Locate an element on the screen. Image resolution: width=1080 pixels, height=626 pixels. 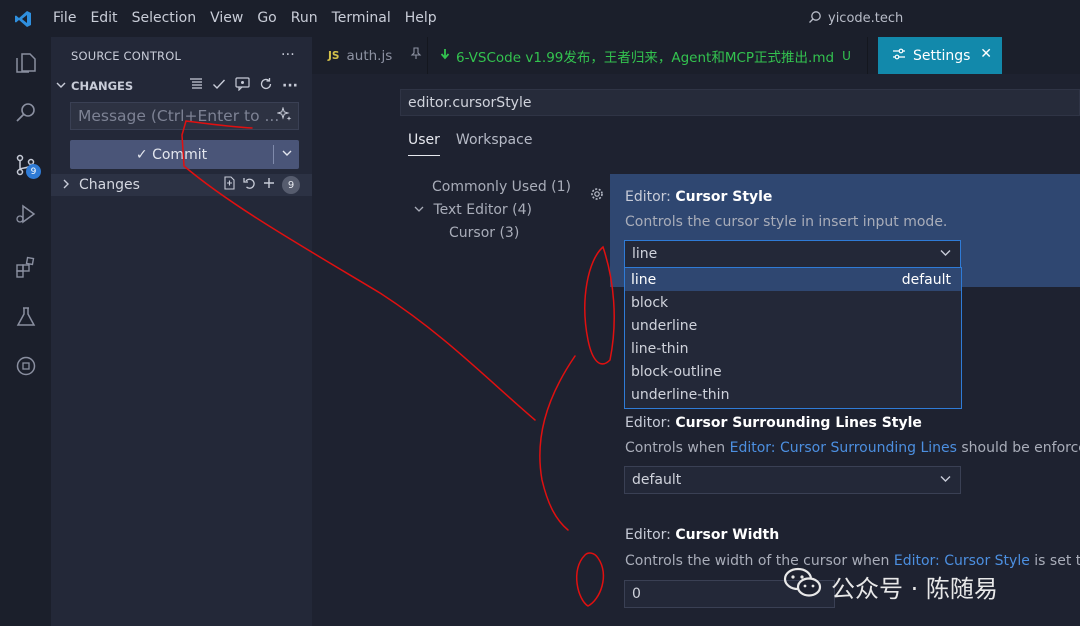
cursor-width-name: Cursor Width is located at coordinates (727, 535).